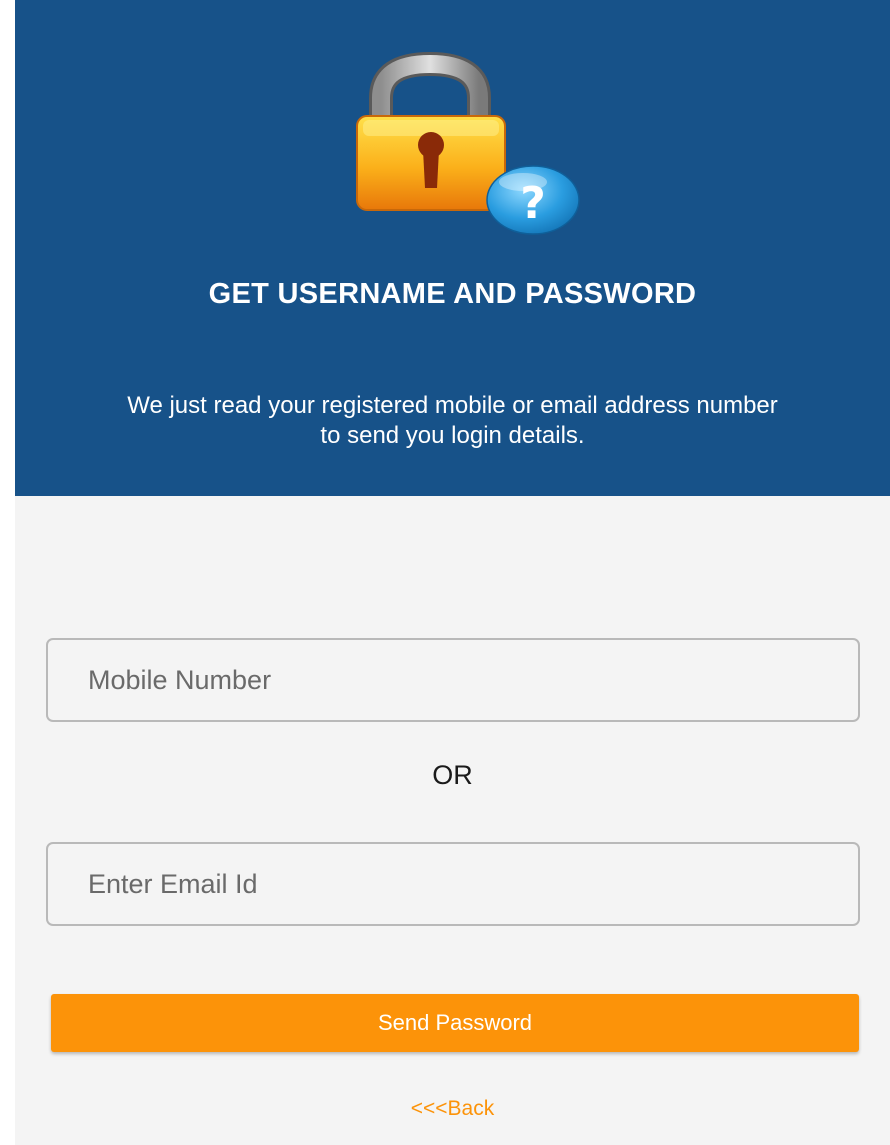 The image size is (890, 1145). Describe the element at coordinates (452, 1109) in the screenshot. I see `back-link: <<<Back` at that location.